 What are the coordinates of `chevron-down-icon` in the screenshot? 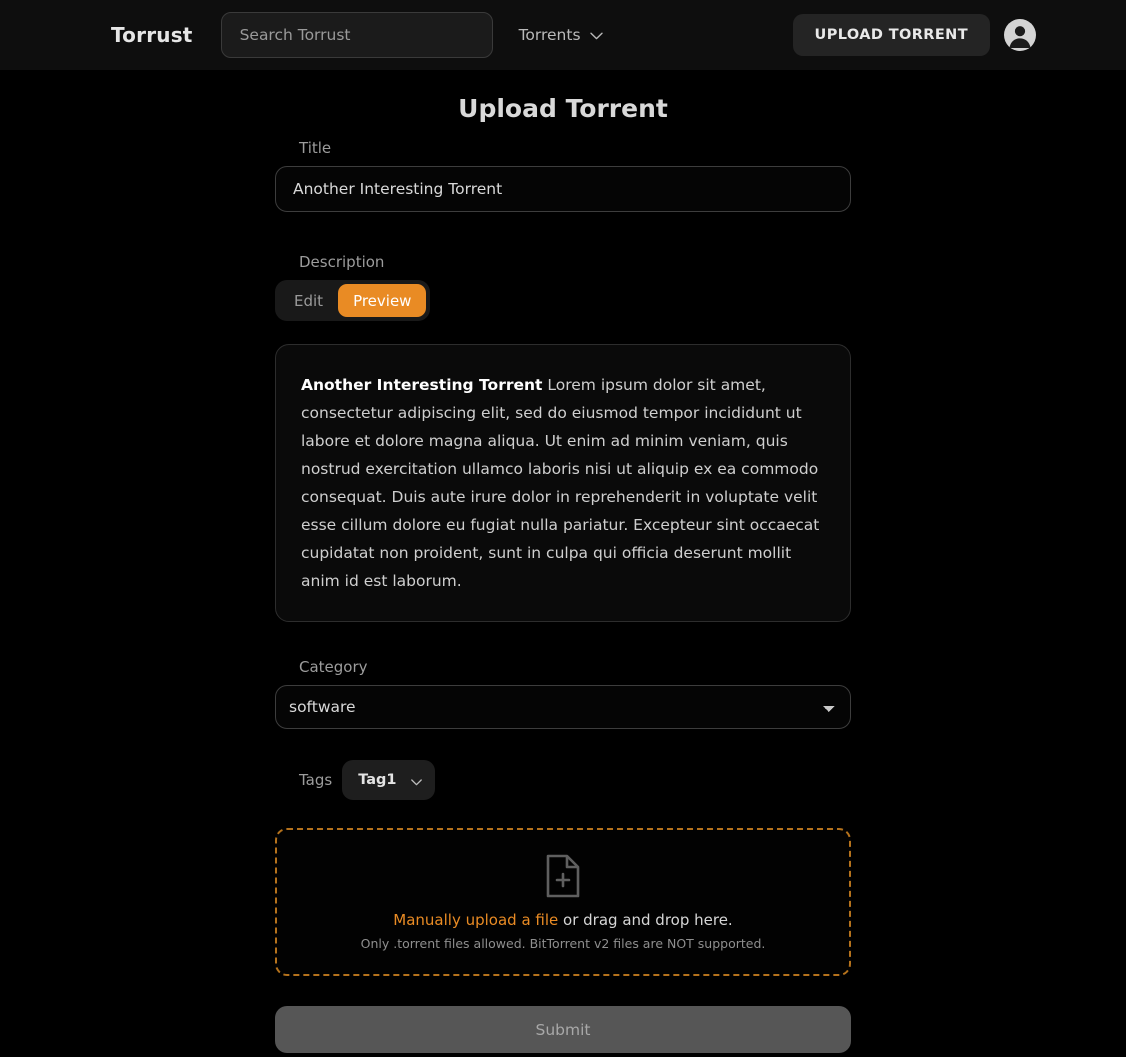 It's located at (596, 35).